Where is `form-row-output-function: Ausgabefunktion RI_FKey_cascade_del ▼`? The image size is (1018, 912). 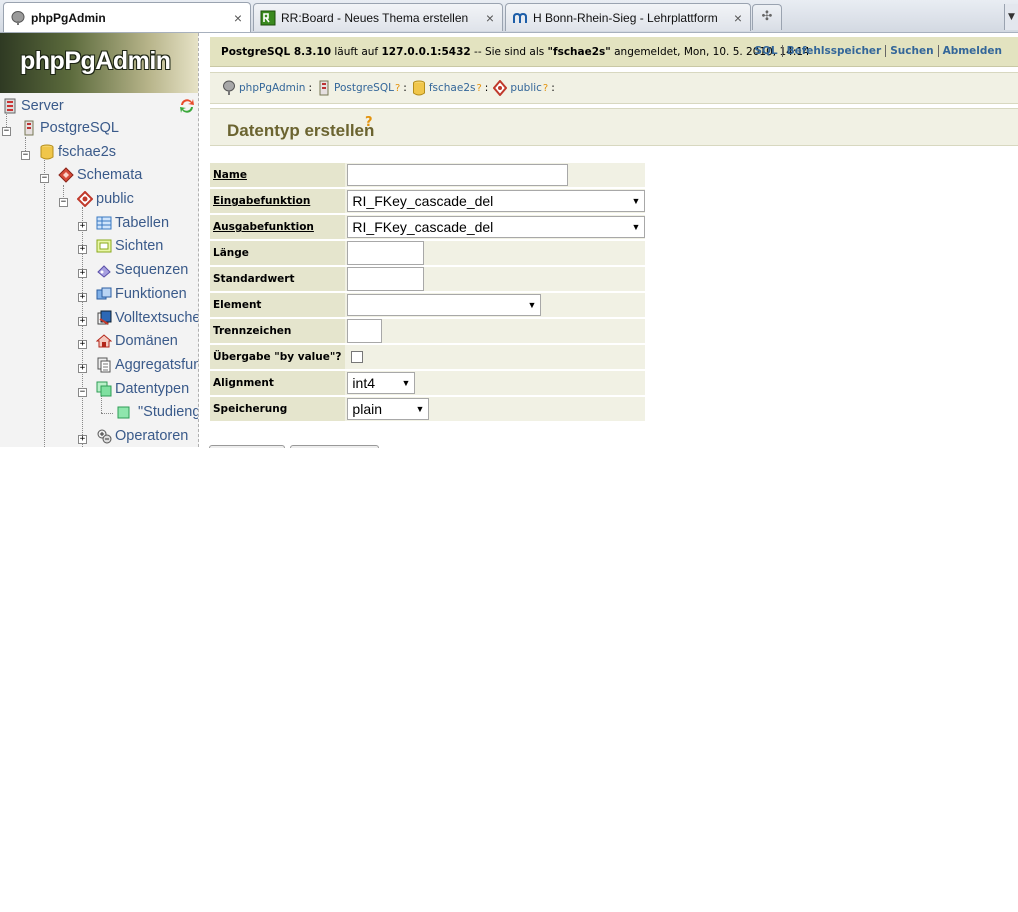 form-row-output-function: Ausgabefunktion RI_FKey_cascade_del ▼ is located at coordinates (428, 227).